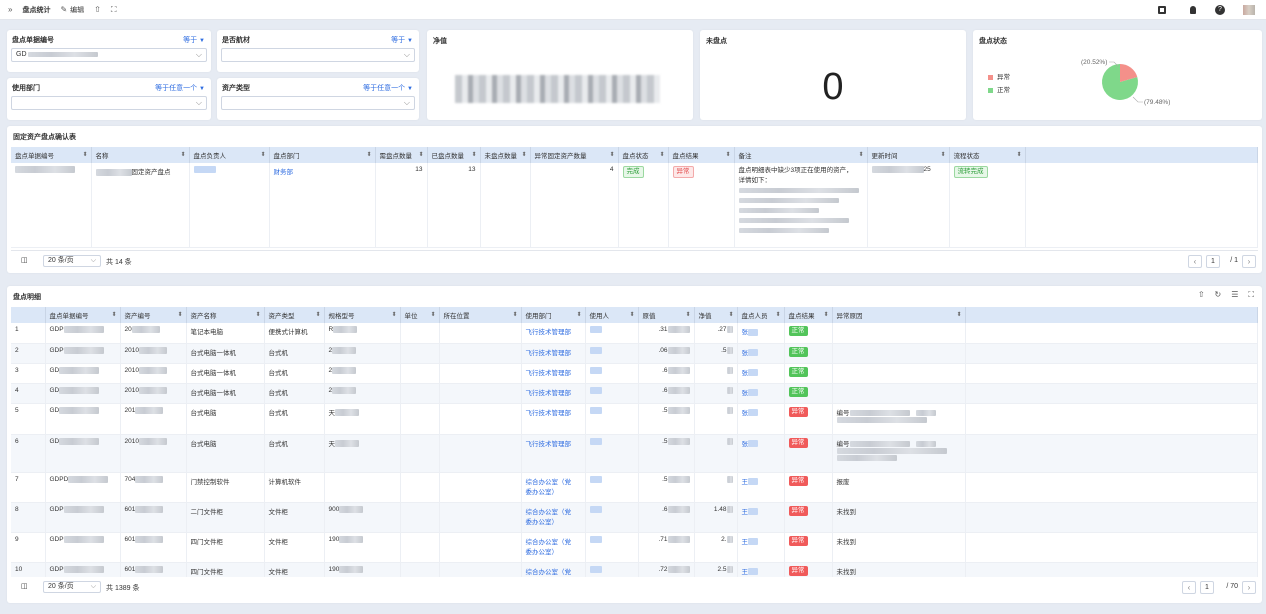 This screenshot has width=1266, height=614. Describe the element at coordinates (634, 353) in the screenshot. I see `table-row: 2 GDP 2010 台式电脑一体机 台式机 2 飞行技术管理部 .06 .5 张正常` at that location.